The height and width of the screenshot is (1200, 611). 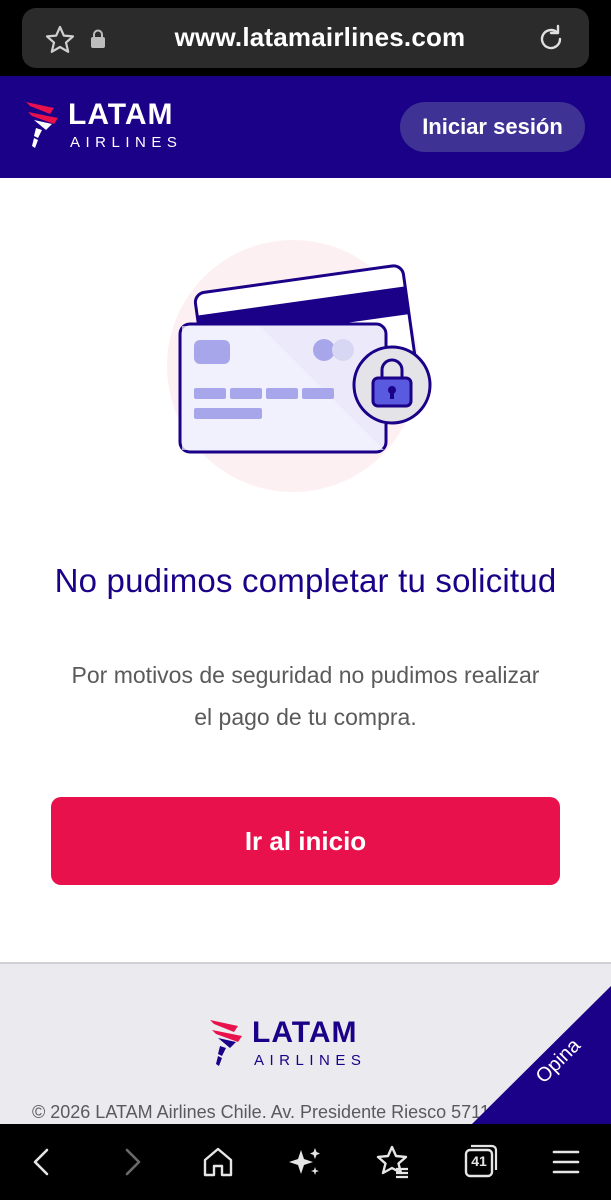 I want to click on logo-subtitle: AIRLINES, so click(x=126, y=142).